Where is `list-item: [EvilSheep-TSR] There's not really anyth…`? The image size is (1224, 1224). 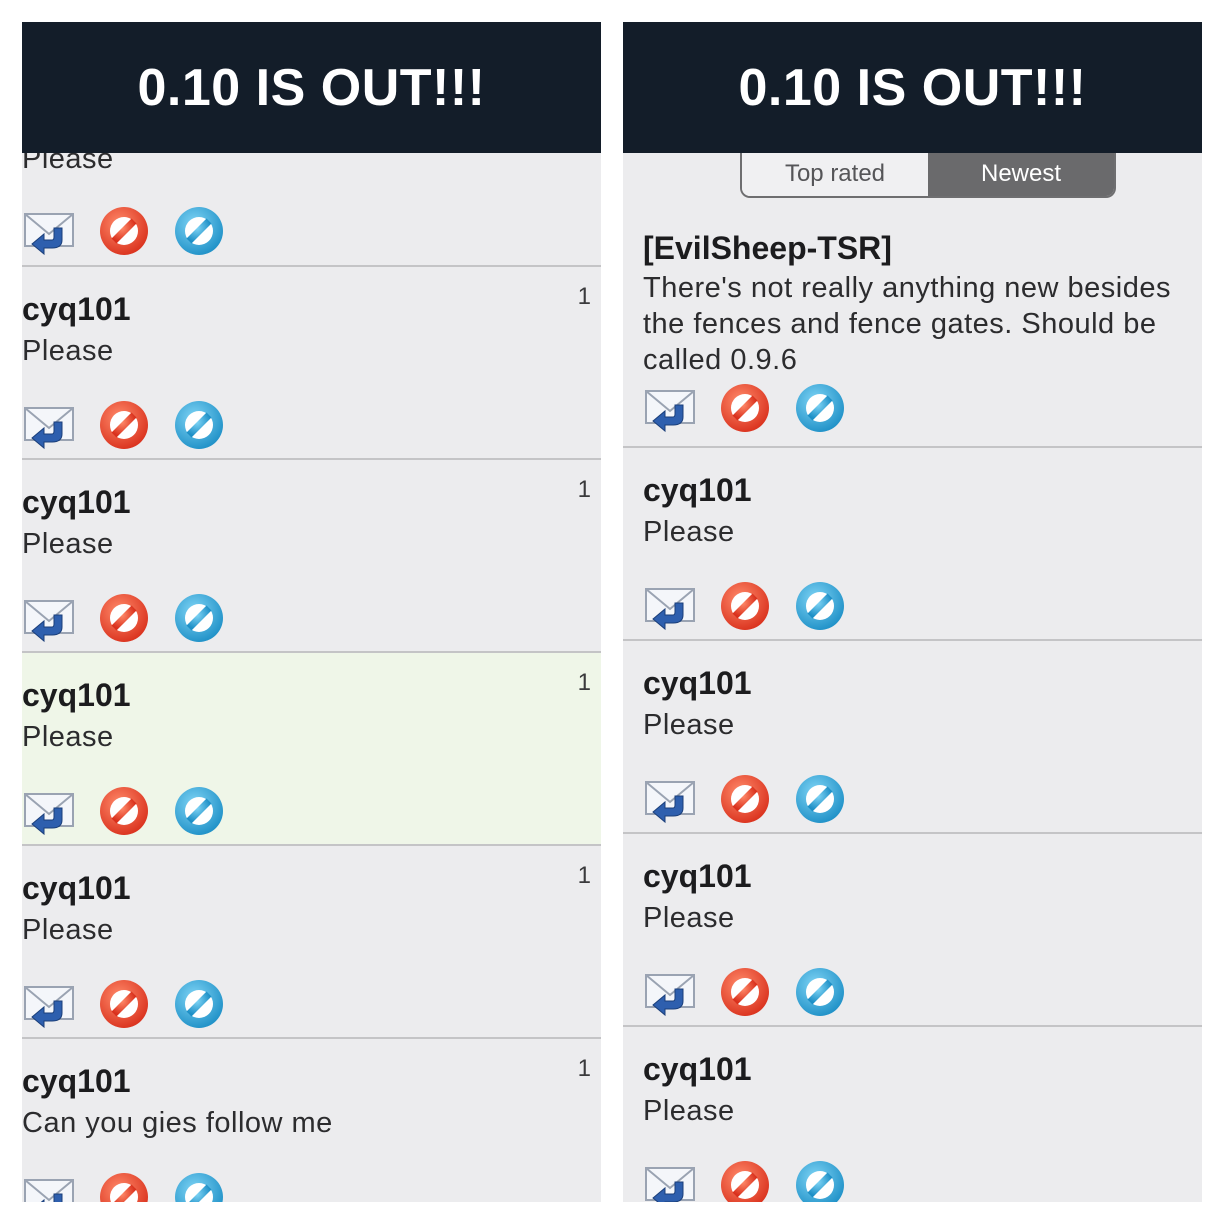 list-item: [EvilSheep-TSR] There's not really anyth… is located at coordinates (912, 333).